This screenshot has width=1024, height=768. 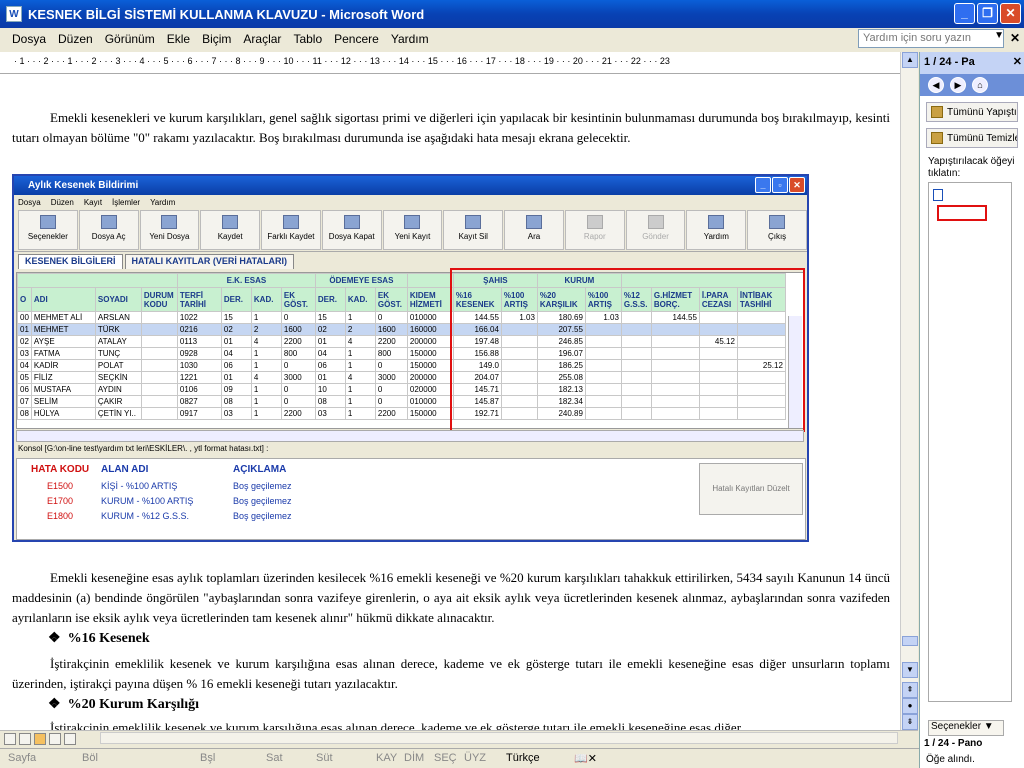 What do you see at coordinates (62, 202) in the screenshot?
I see `embedded-menu-item: Düzen` at bounding box center [62, 202].